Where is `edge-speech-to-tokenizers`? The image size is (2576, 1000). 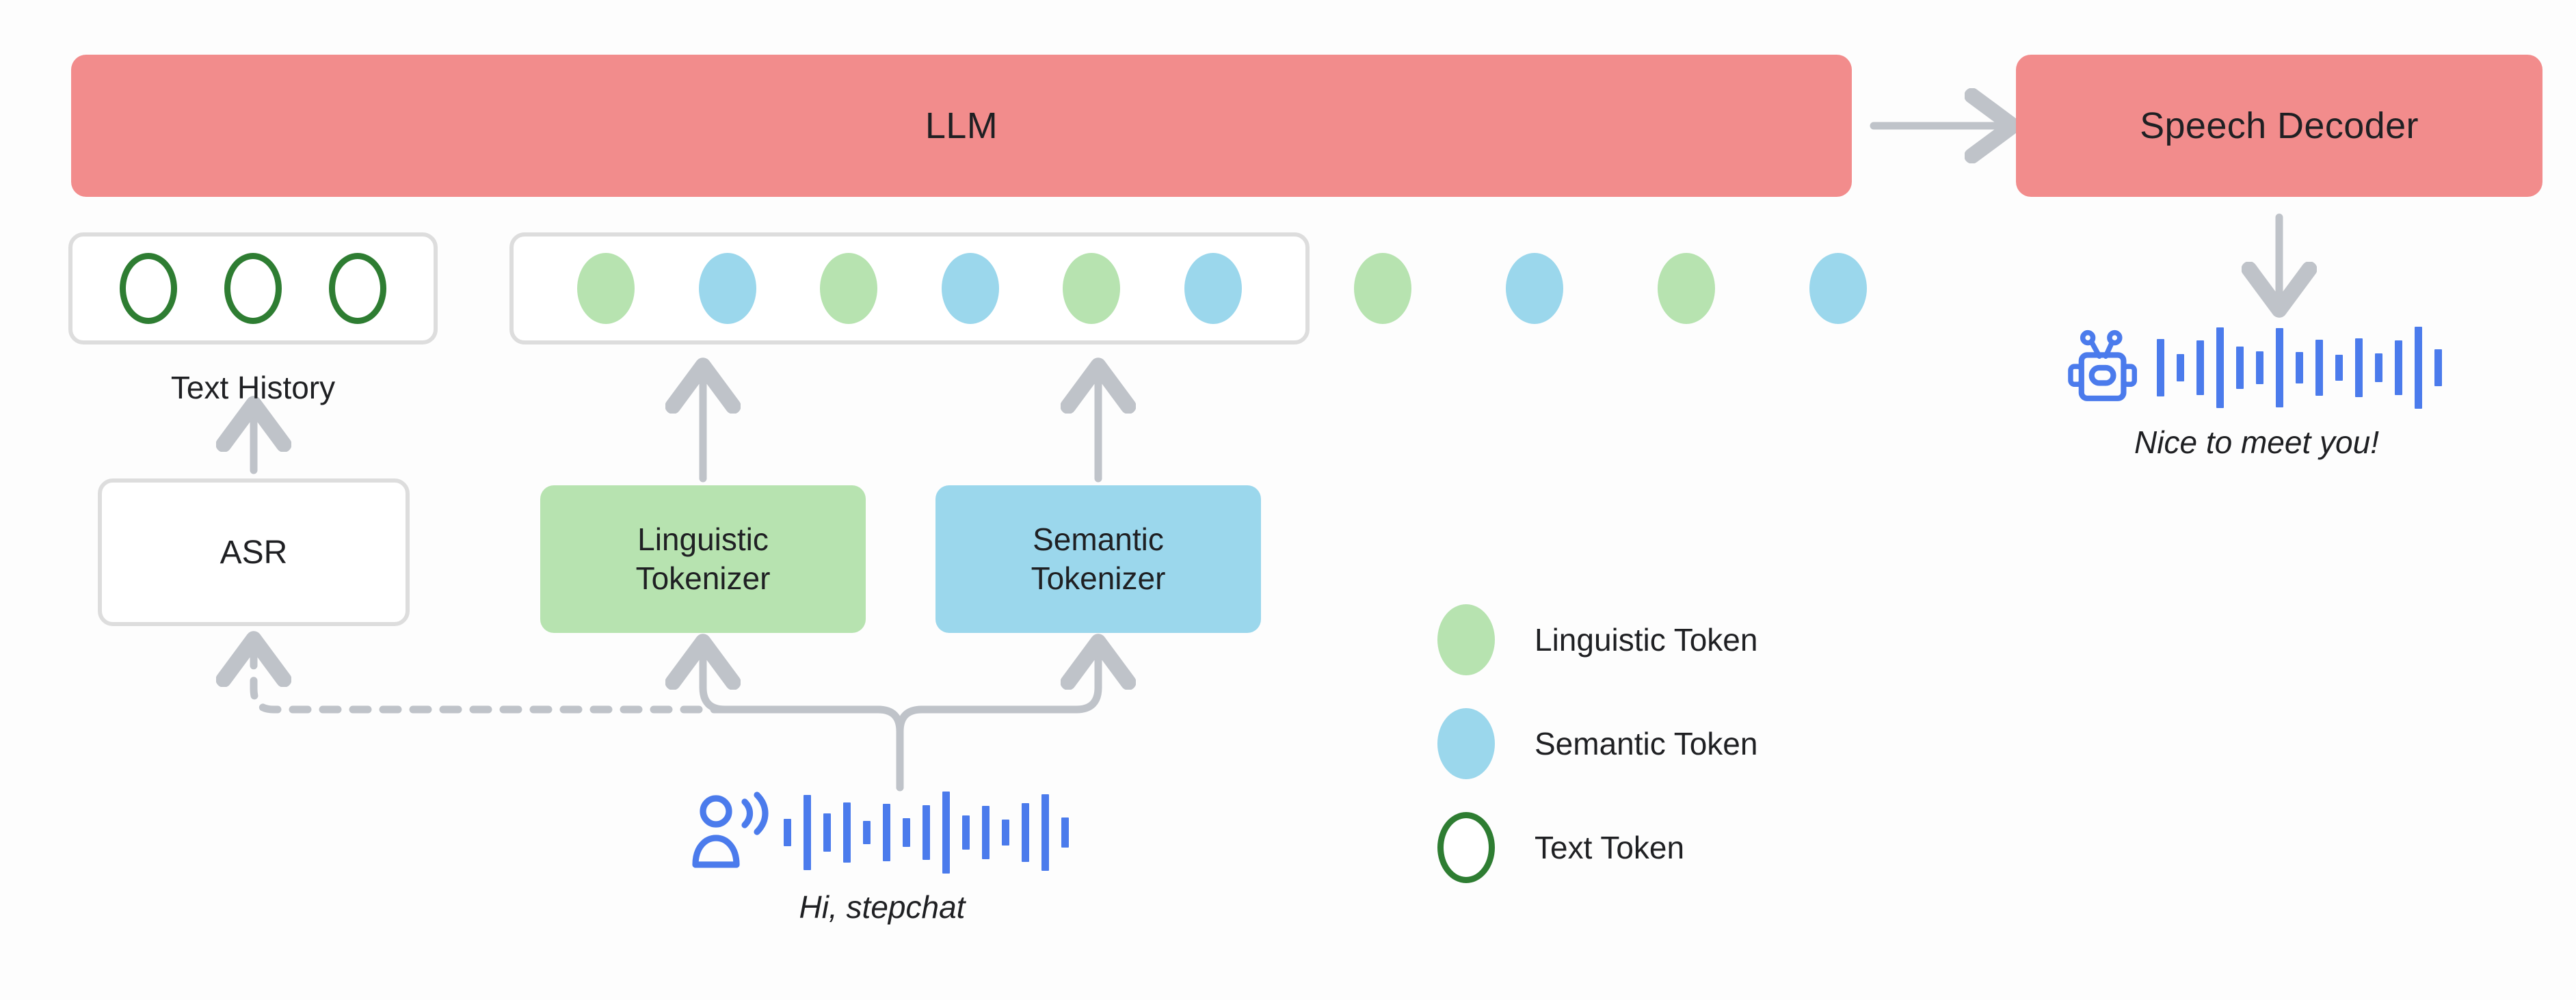
edge-speech-to-tokenizers is located at coordinates (900, 721).